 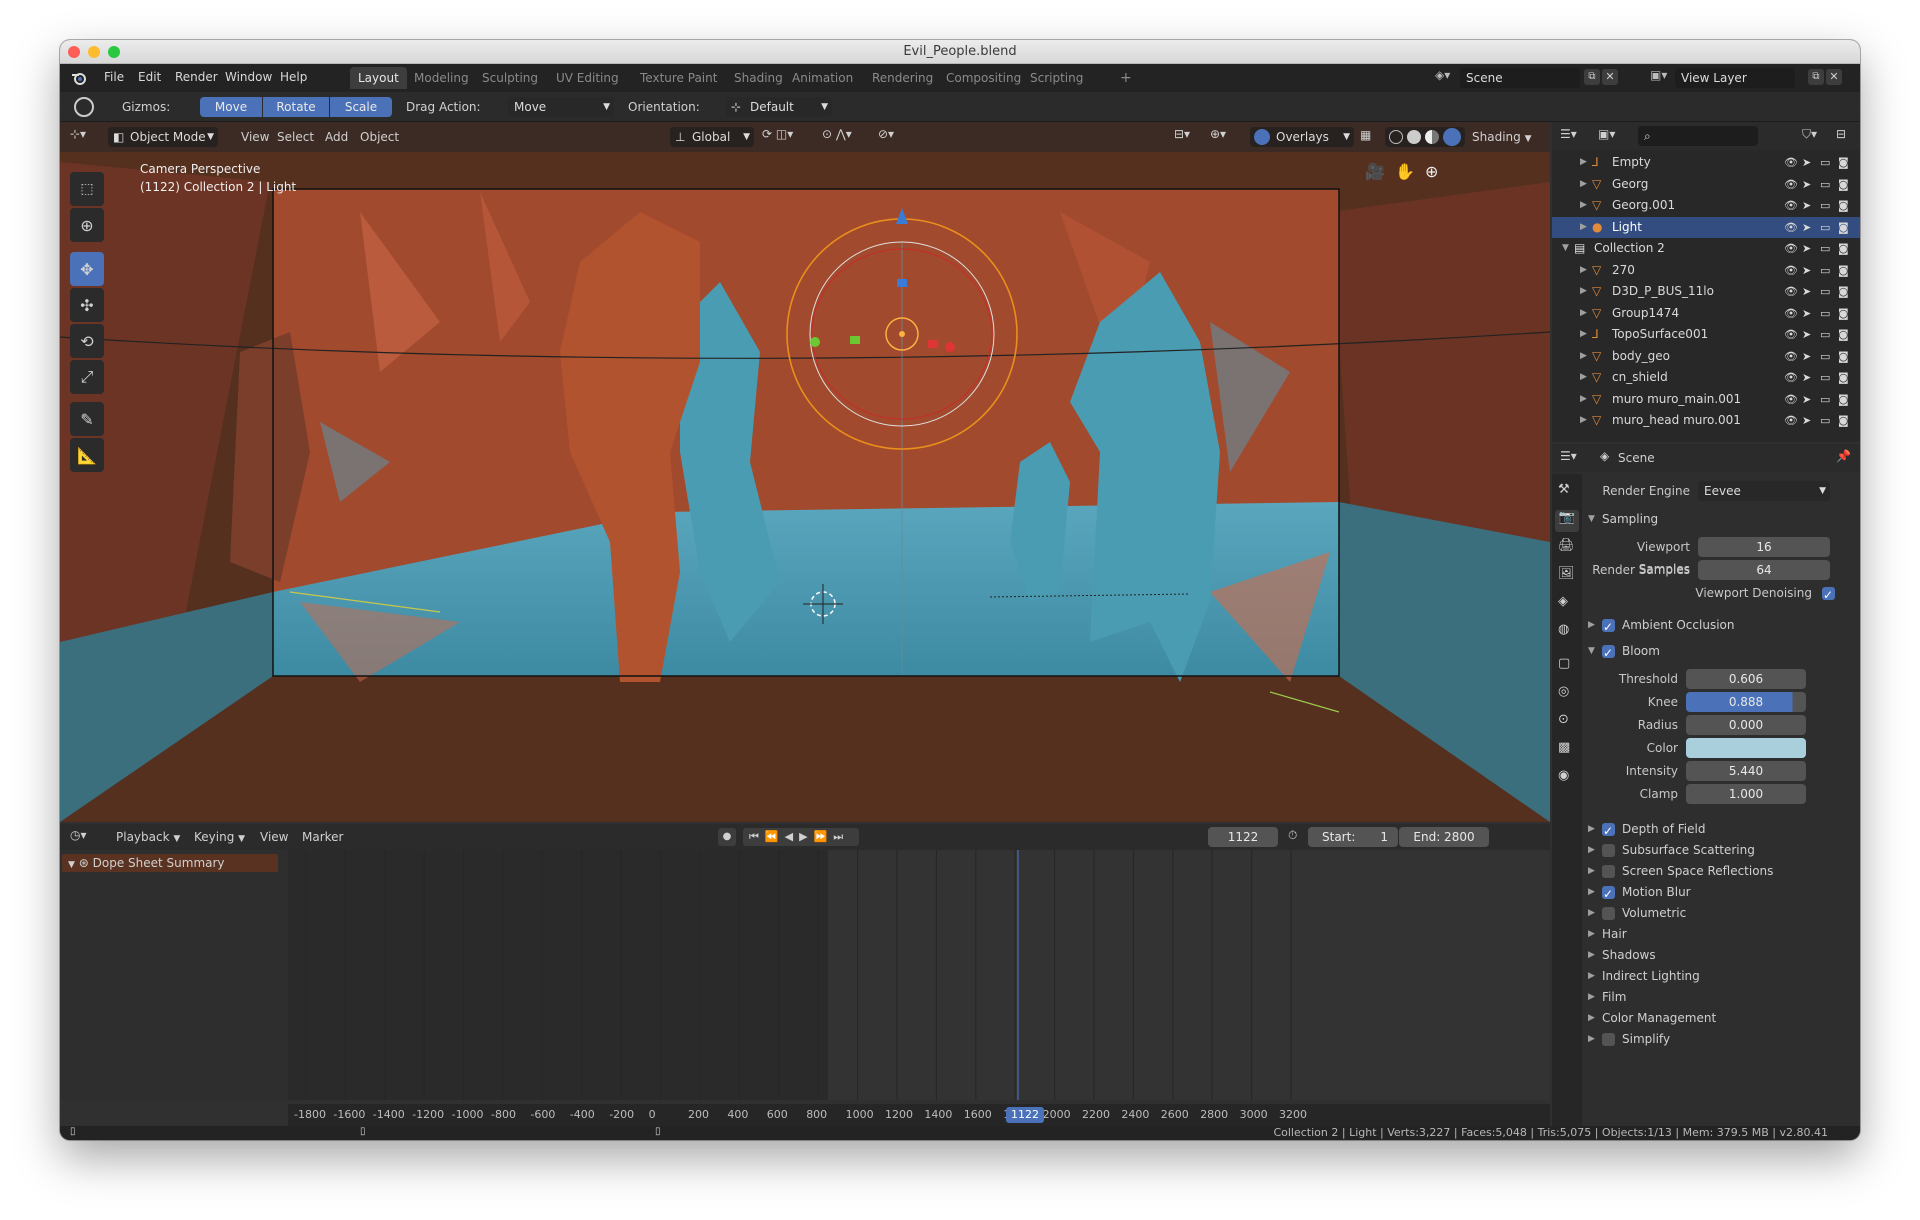 What do you see at coordinates (1698, 136) in the screenshot?
I see `outliner-search-input: ⌕` at bounding box center [1698, 136].